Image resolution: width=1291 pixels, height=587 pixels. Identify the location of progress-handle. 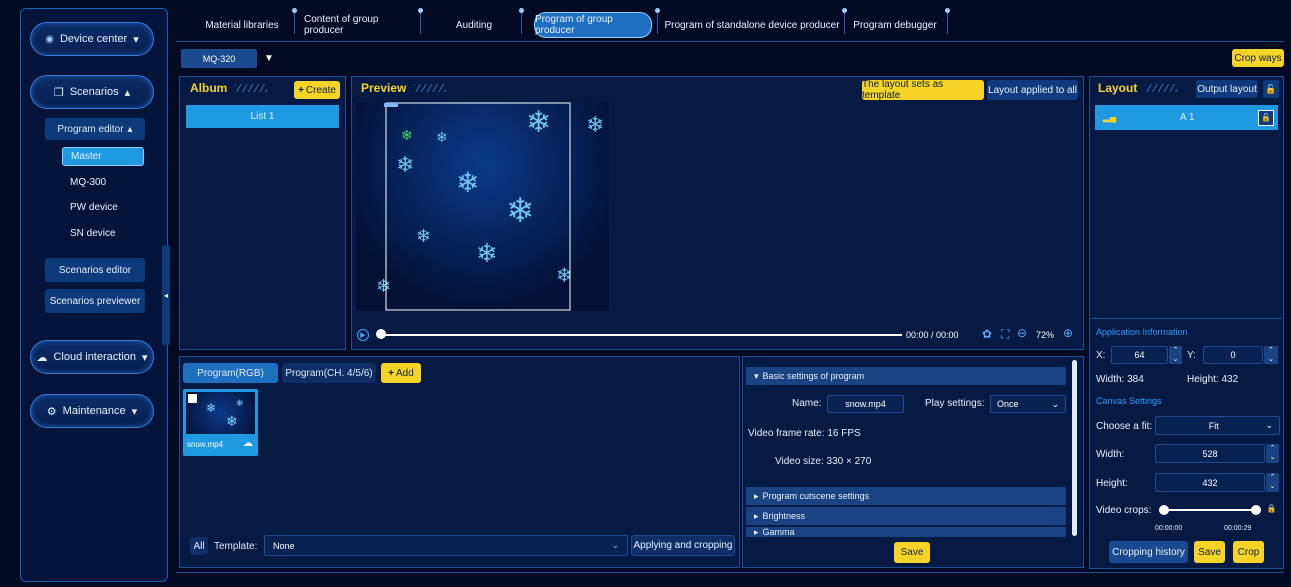
(381, 334).